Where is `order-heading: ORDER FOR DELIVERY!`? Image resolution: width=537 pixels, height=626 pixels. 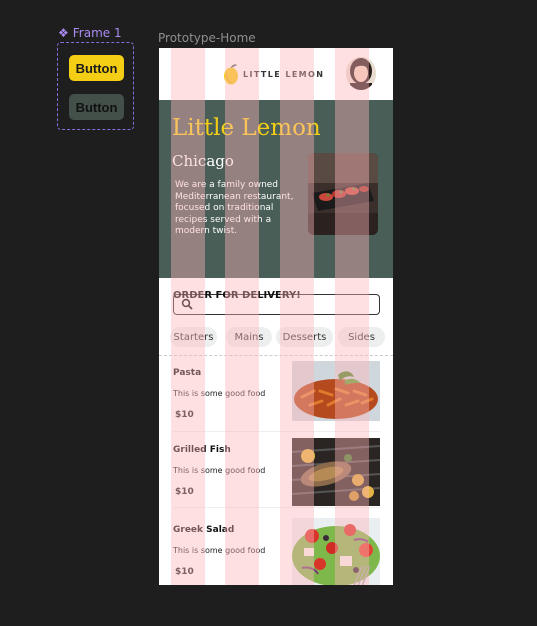
order-heading: ORDER FOR DELIVERY! is located at coordinates (237, 295).